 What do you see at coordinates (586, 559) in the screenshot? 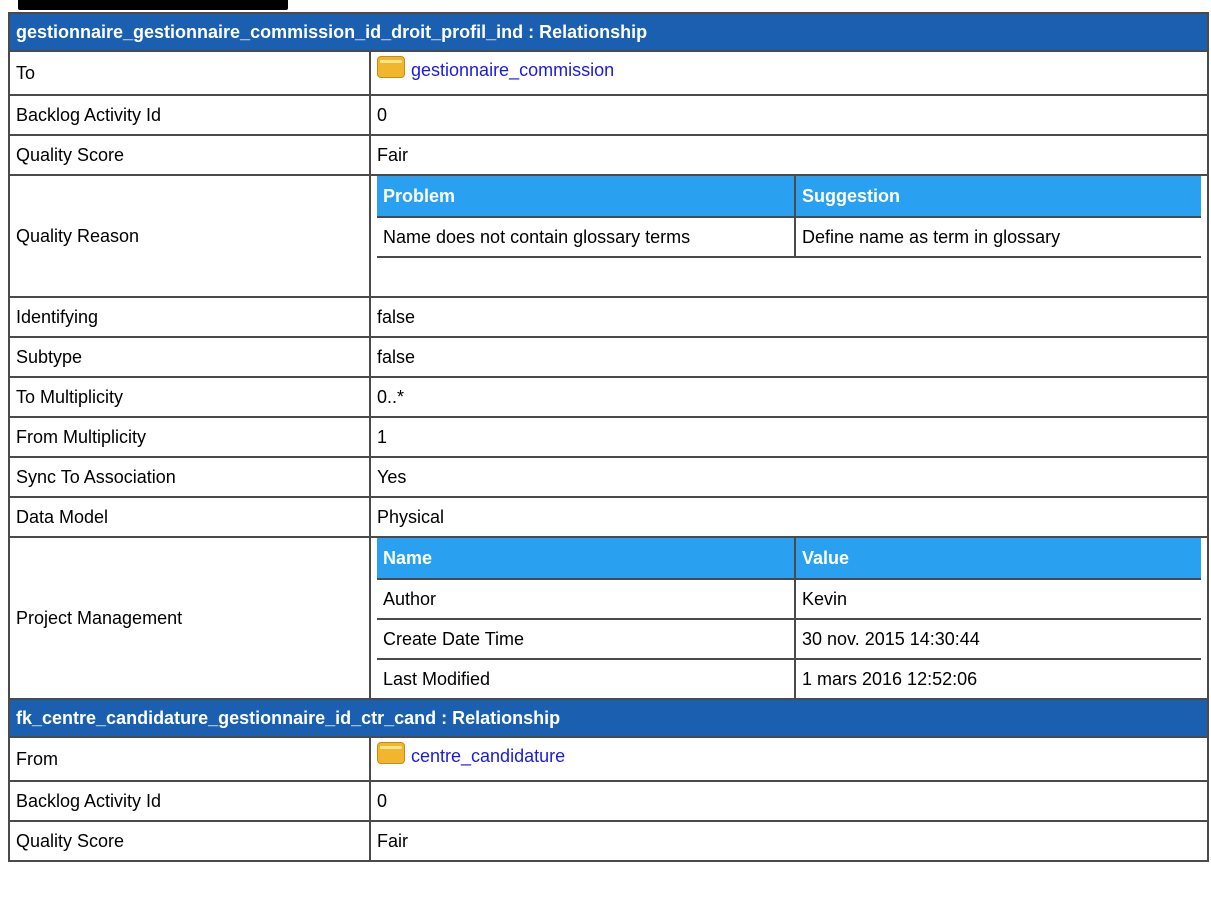
I see `column-header: Name` at bounding box center [586, 559].